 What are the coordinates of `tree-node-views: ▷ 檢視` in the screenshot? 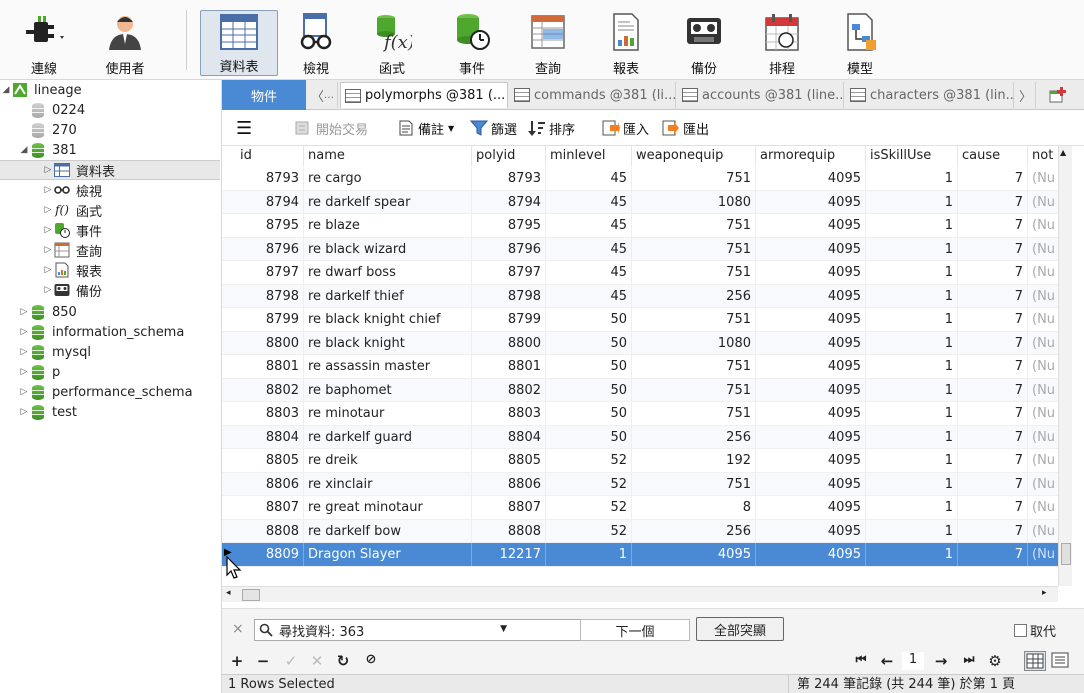 It's located at (110, 190).